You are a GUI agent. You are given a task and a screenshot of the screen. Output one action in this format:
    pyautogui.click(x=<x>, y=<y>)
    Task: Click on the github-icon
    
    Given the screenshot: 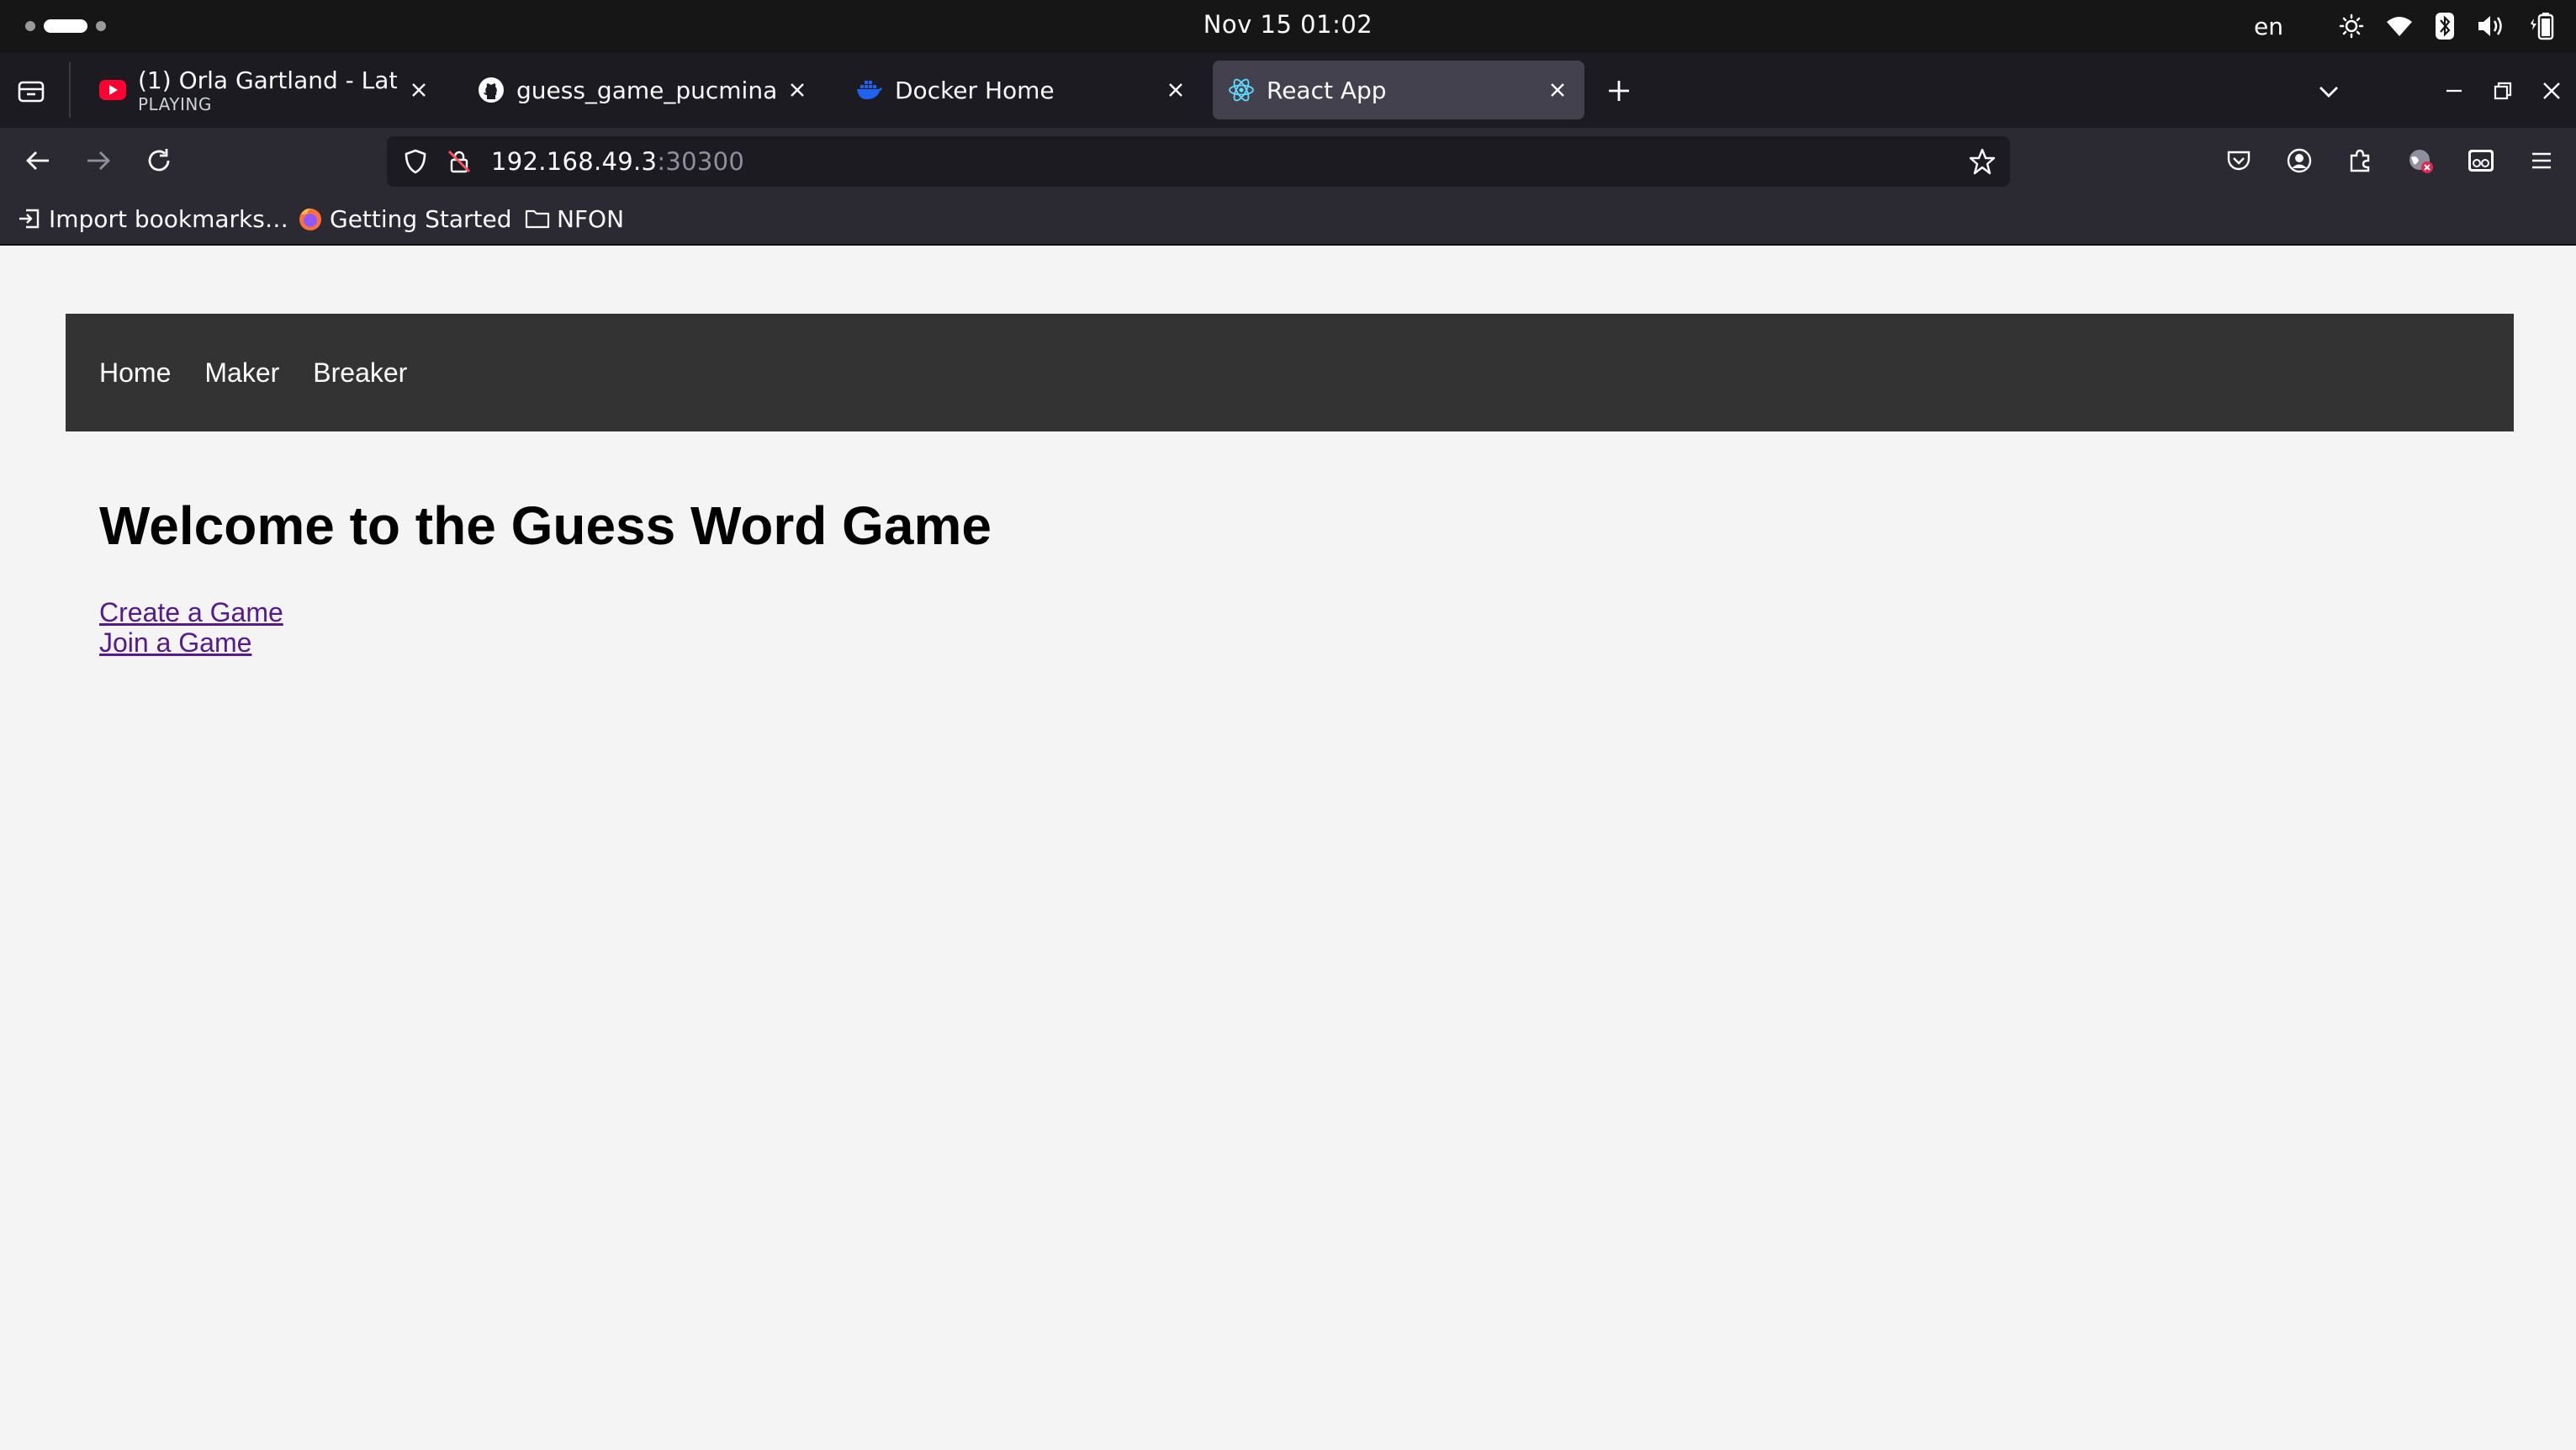 What is the action you would take?
    pyautogui.click(x=491, y=90)
    